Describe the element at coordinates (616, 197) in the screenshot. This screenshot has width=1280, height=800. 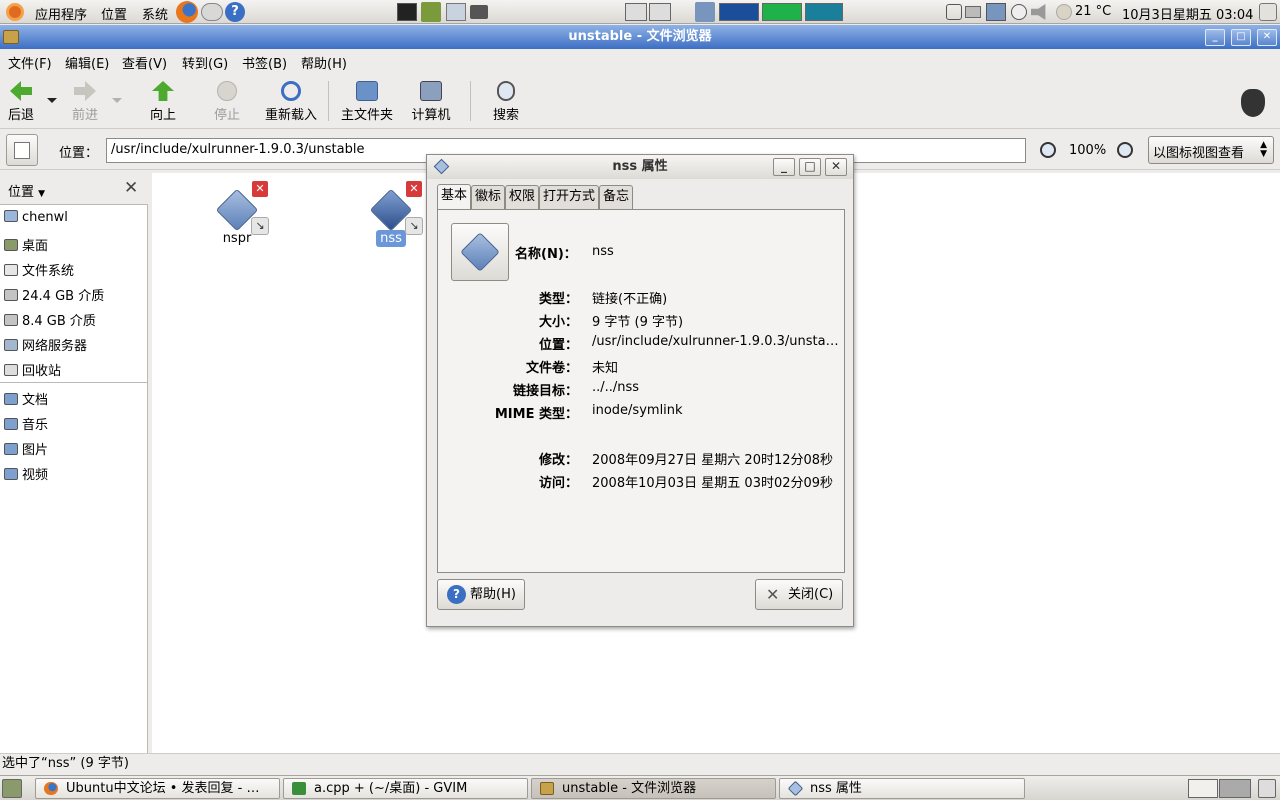
I see `tab-notes: 备忘` at that location.